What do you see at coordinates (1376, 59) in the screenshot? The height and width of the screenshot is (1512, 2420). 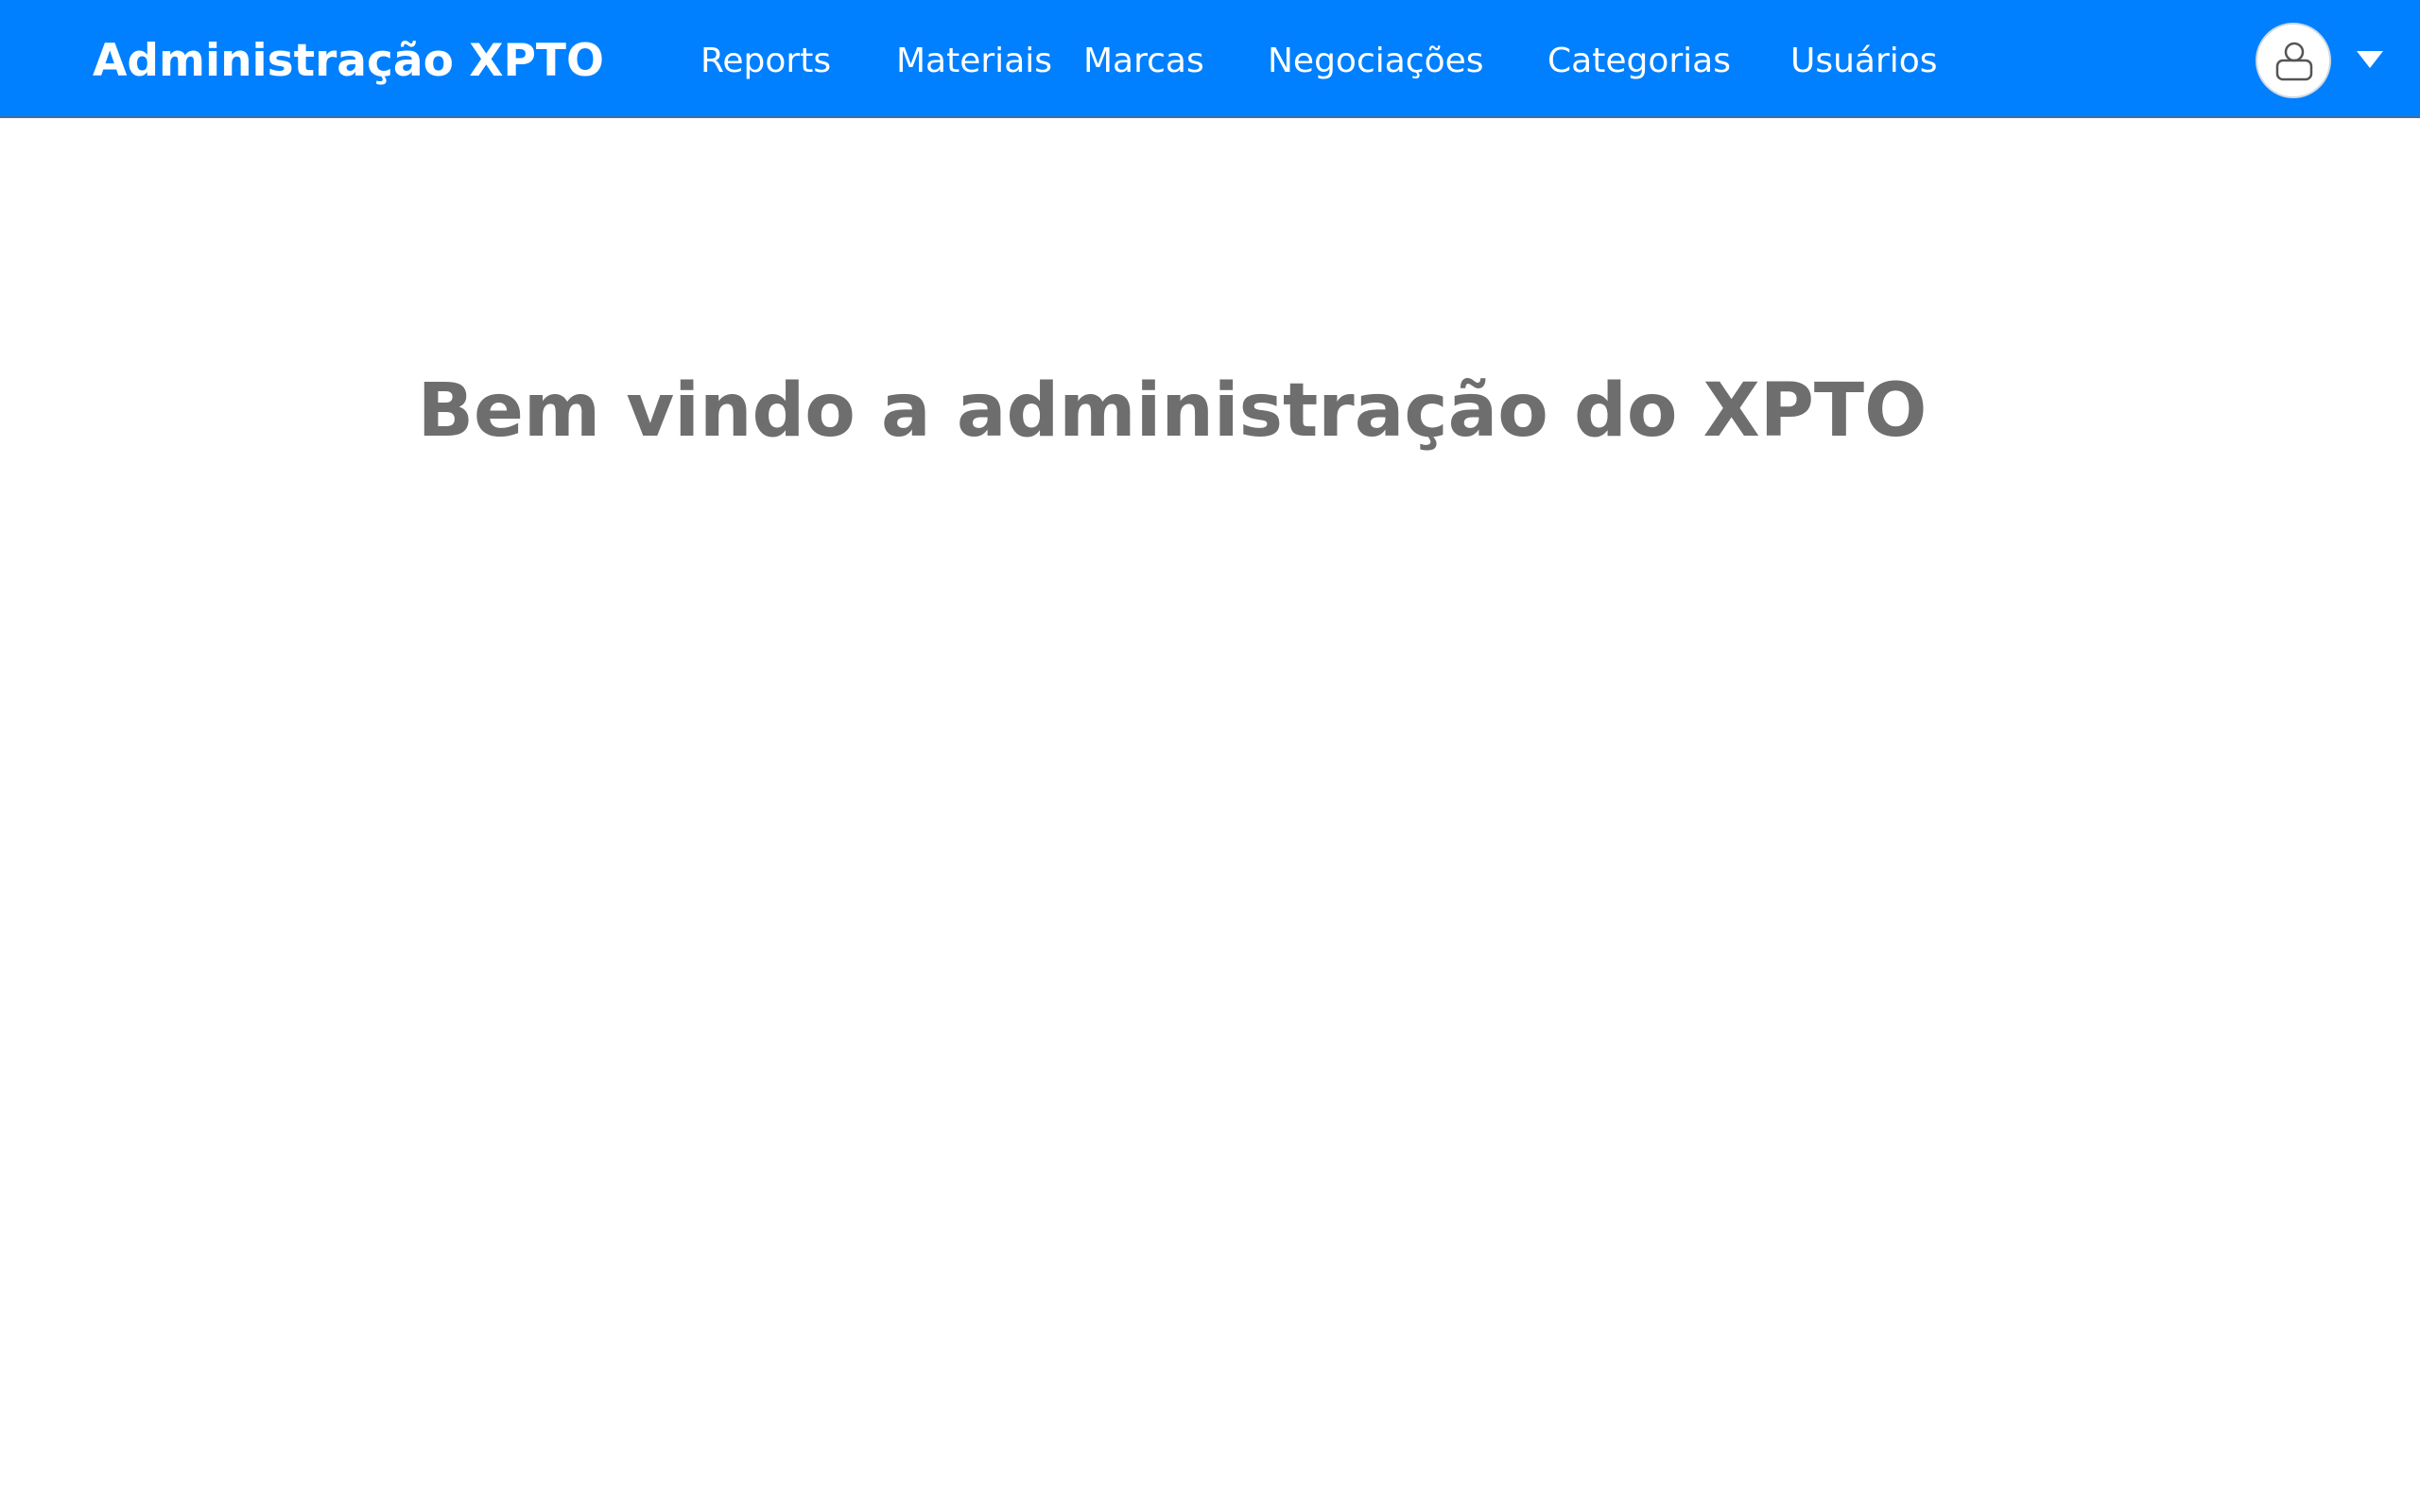 I see `nav-link-negociacoes: Negociações` at bounding box center [1376, 59].